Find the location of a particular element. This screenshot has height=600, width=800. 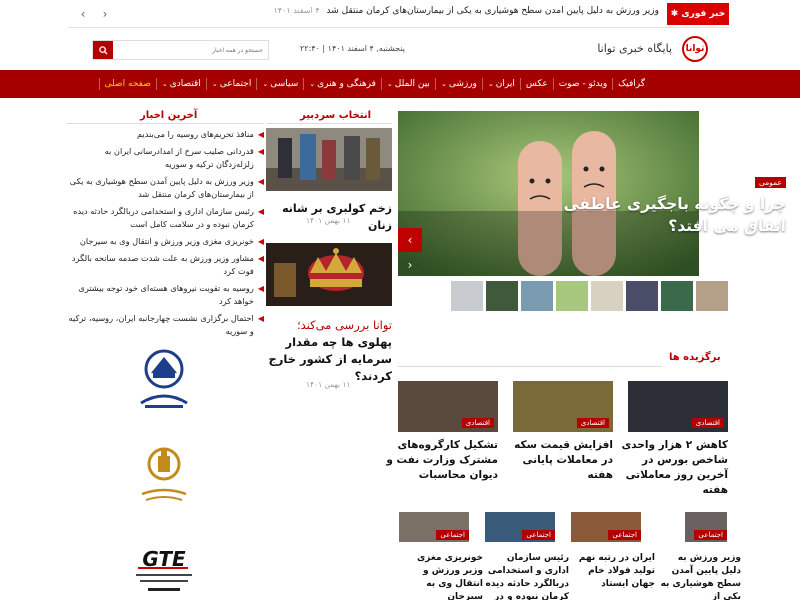

search-input is located at coordinates (191, 50).